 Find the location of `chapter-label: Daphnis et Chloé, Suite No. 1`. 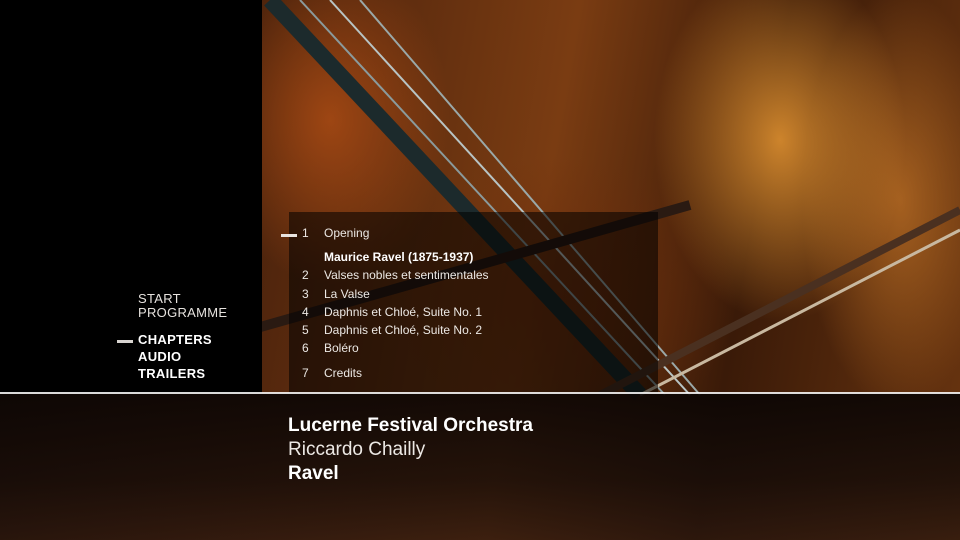

chapter-label: Daphnis et Chloé, Suite No. 1 is located at coordinates (403, 312).